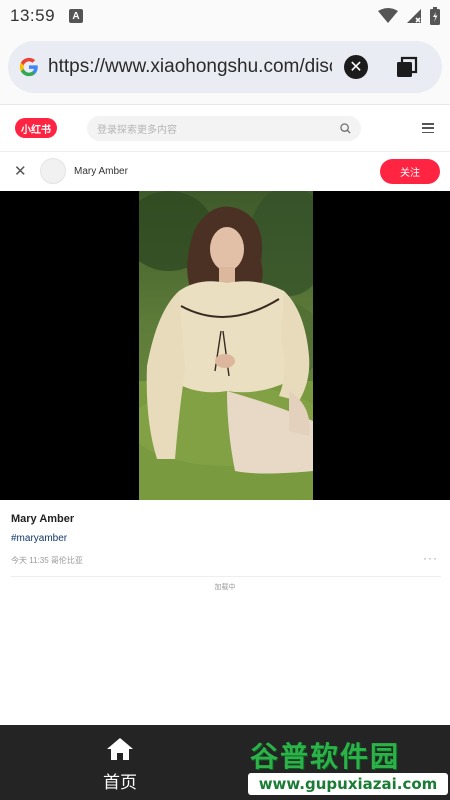 This screenshot has width=450, height=800. Describe the element at coordinates (345, 128) in the screenshot. I see `search-icon` at that location.